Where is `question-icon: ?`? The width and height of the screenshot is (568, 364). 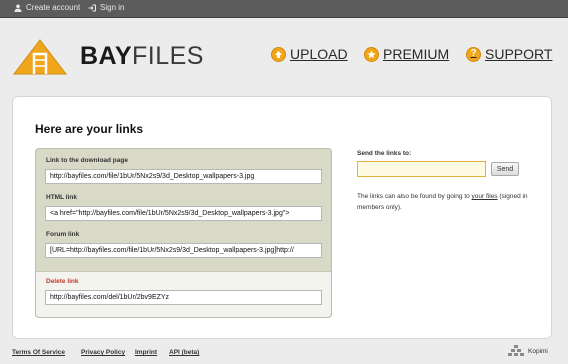 question-icon: ? is located at coordinates (473, 54).